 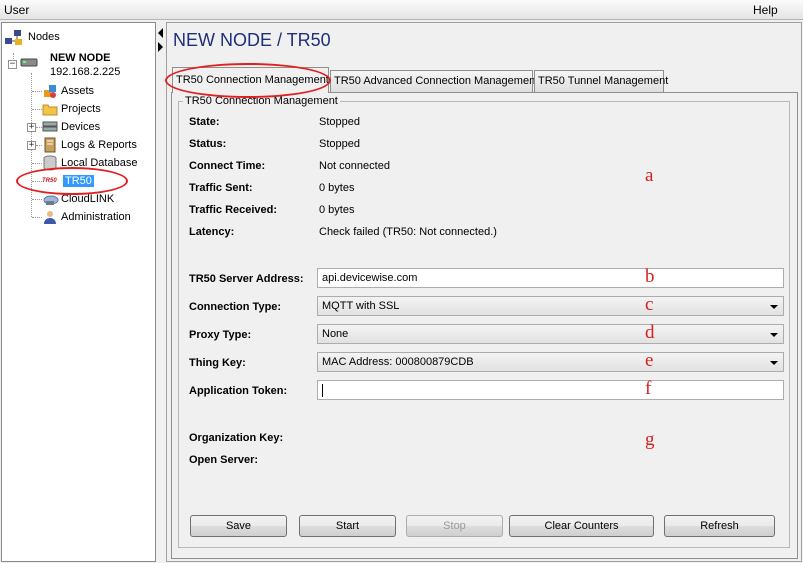 What do you see at coordinates (335, 334) in the screenshot?
I see `proxy-type-value: None` at bounding box center [335, 334].